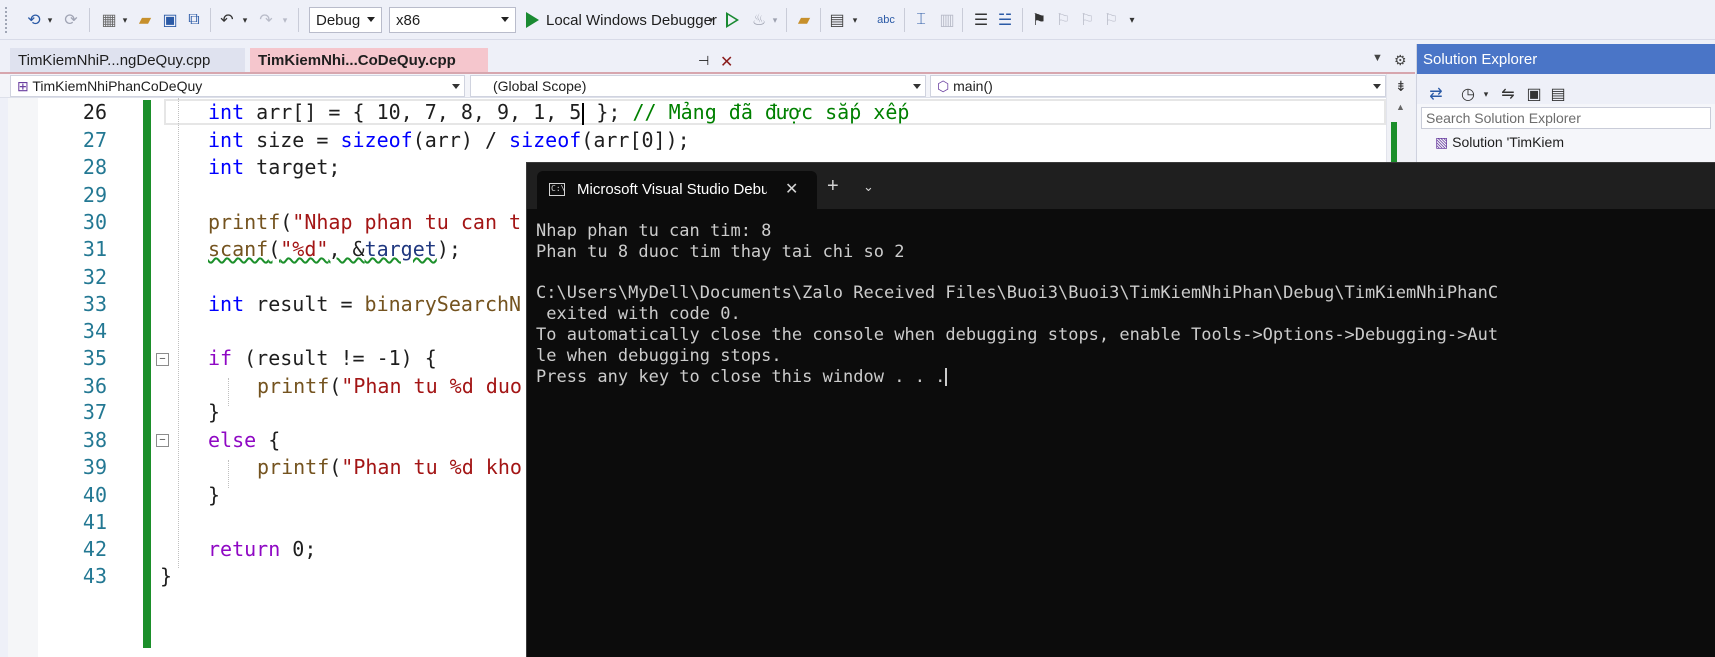 This screenshot has height=657, width=1715. Describe the element at coordinates (94, 495) in the screenshot. I see `line-number: 40` at that location.